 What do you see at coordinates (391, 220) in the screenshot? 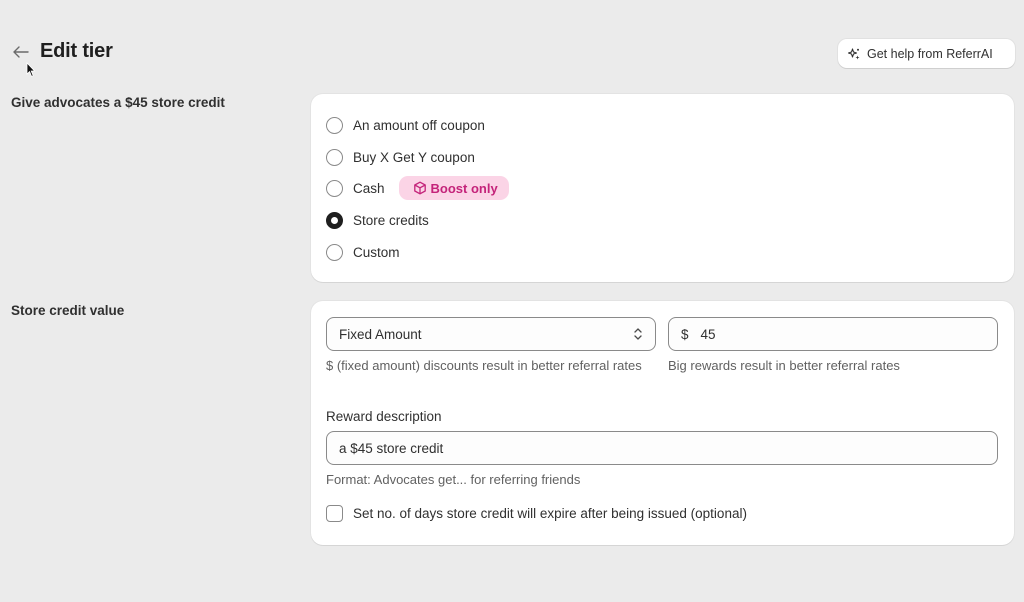
I see `radio-label: Store credits` at bounding box center [391, 220].